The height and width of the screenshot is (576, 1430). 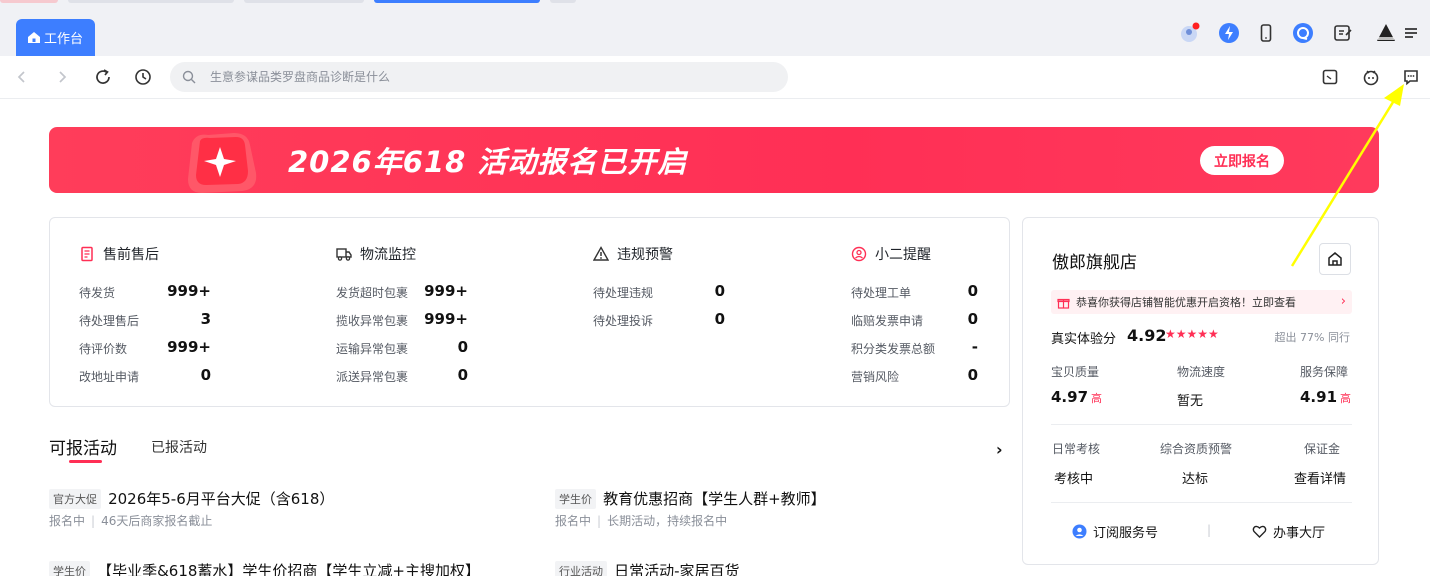 I want to click on back-icon, so click(x=22, y=77).